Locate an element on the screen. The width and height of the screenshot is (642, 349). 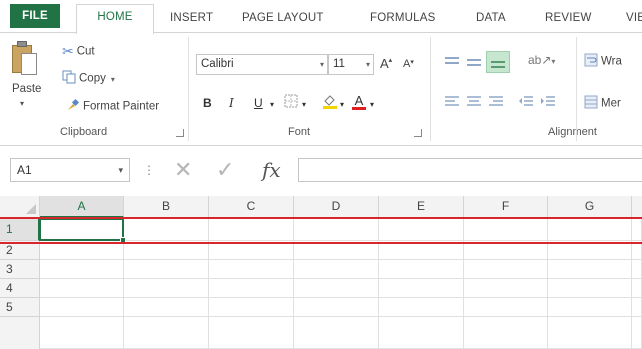
column-header-e: E is located at coordinates (421, 207).